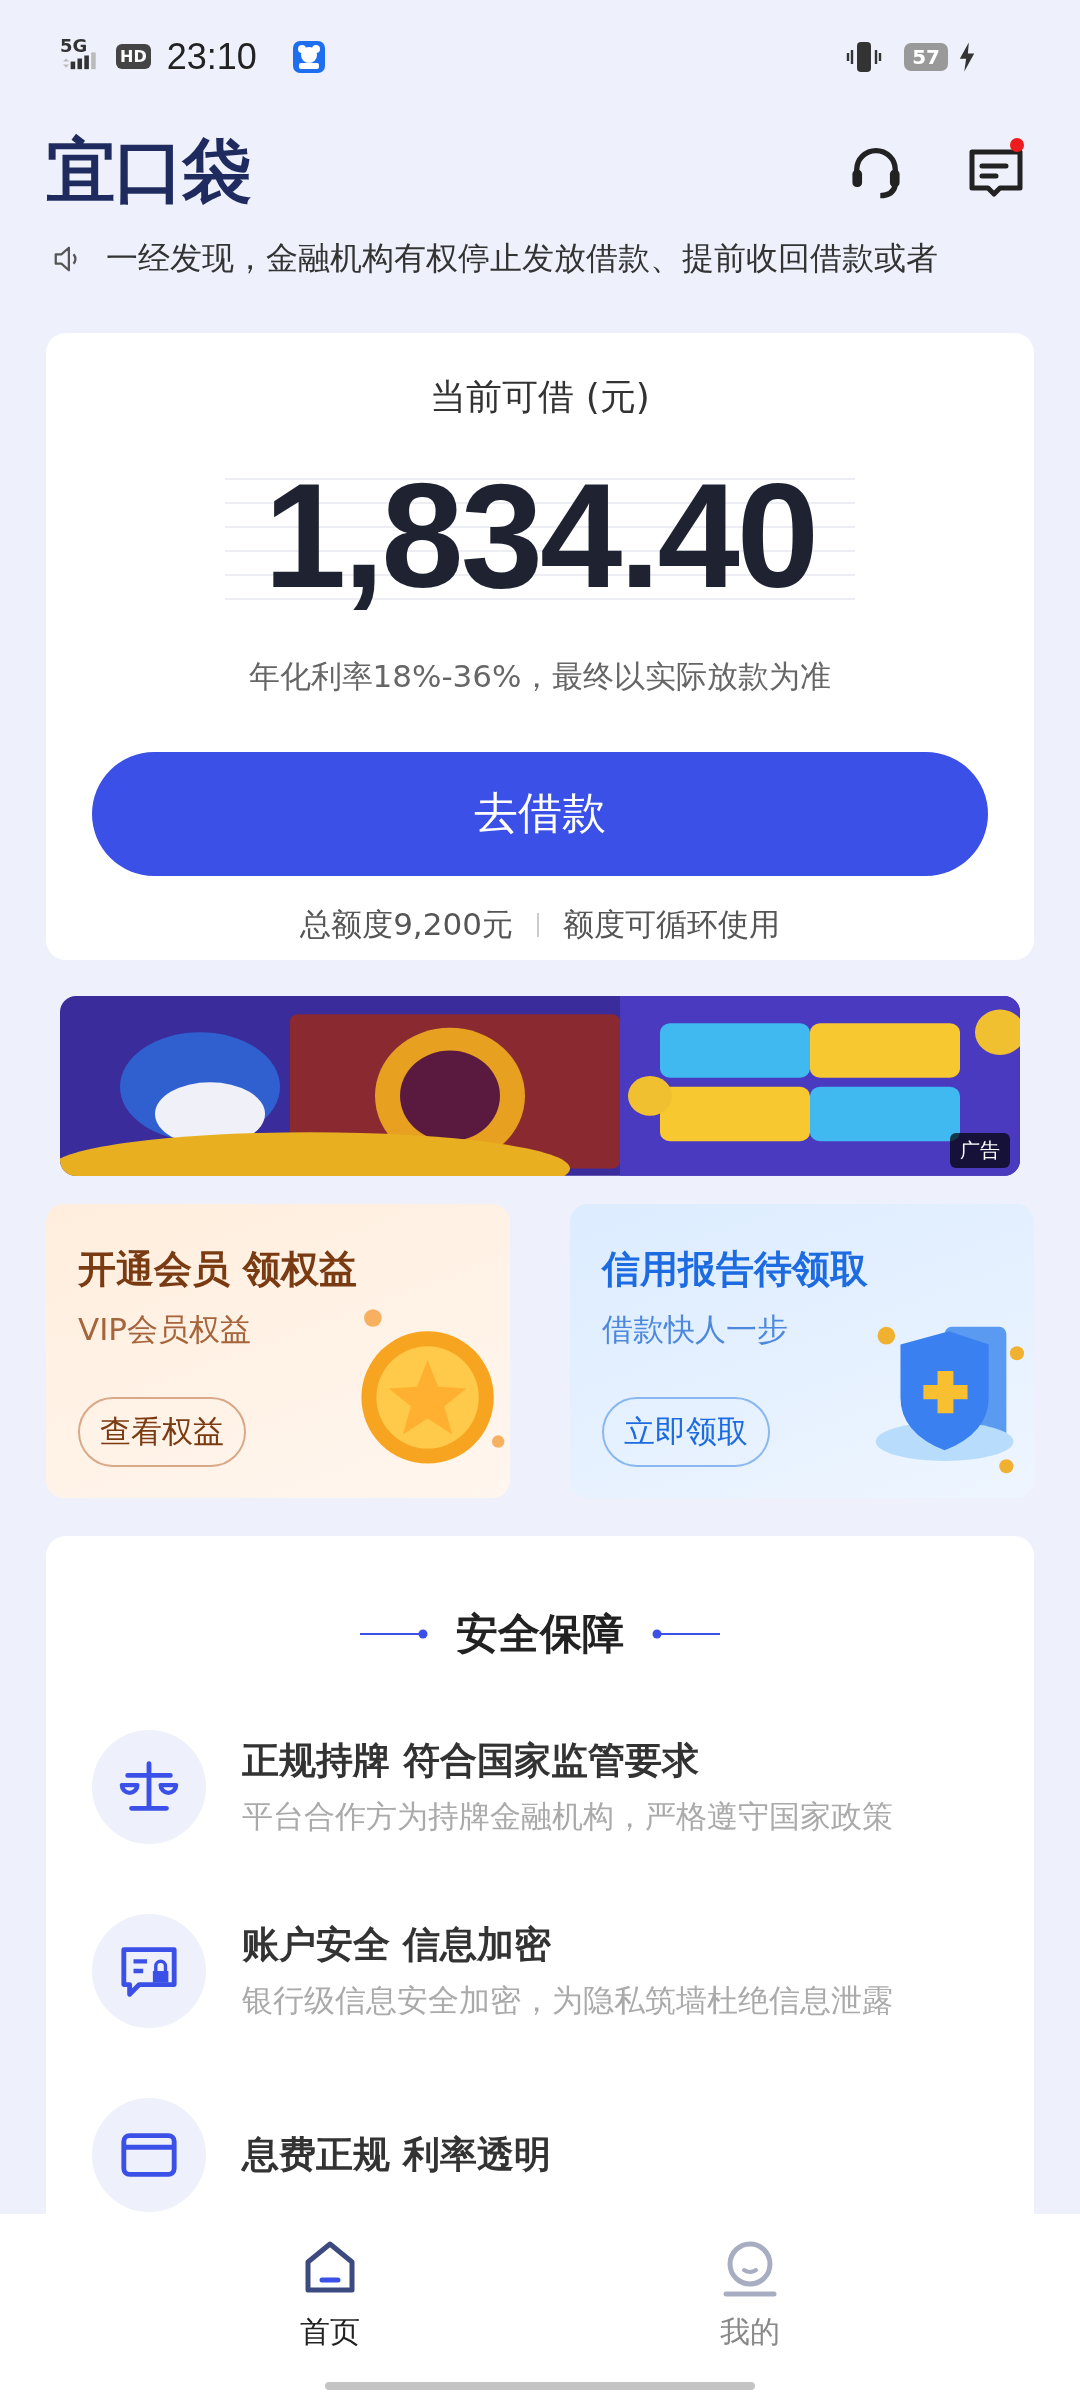 The height and width of the screenshot is (2400, 1080). Describe the element at coordinates (522, 259) in the screenshot. I see `notice-text: 一经发现，金融机构有权停止发放借款、提前收回借款或者` at that location.